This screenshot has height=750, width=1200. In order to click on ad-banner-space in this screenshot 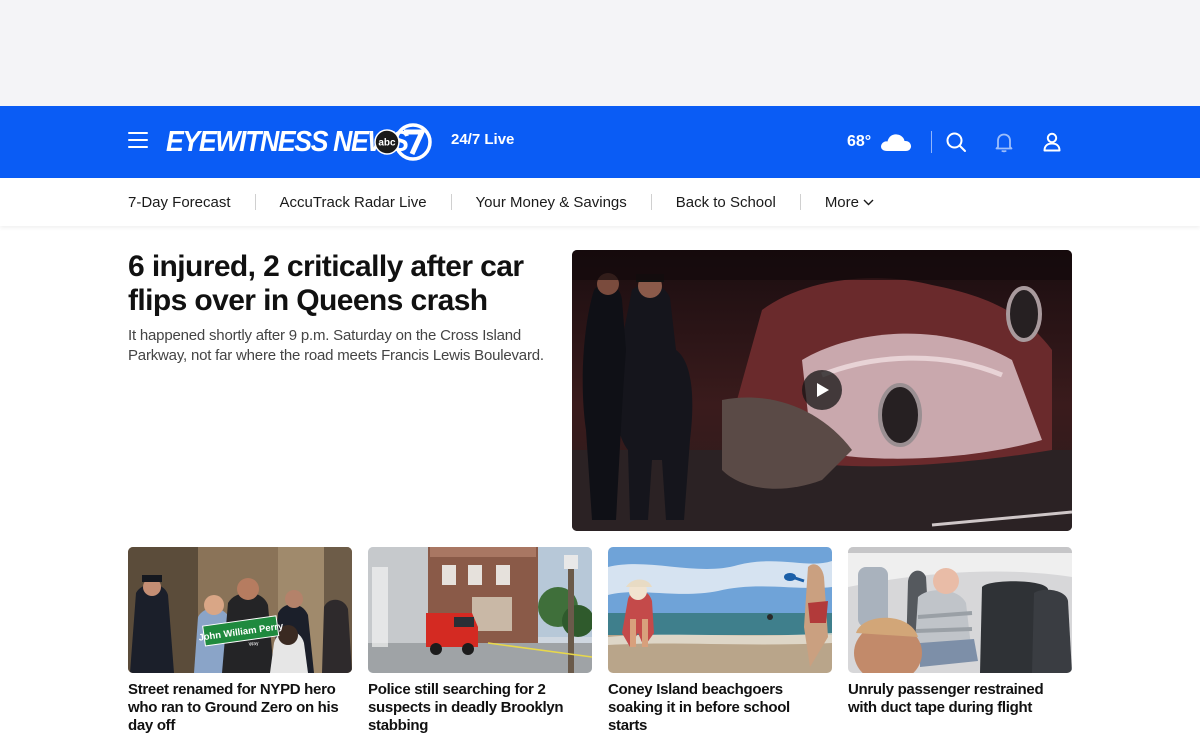, I will do `click(600, 53)`.